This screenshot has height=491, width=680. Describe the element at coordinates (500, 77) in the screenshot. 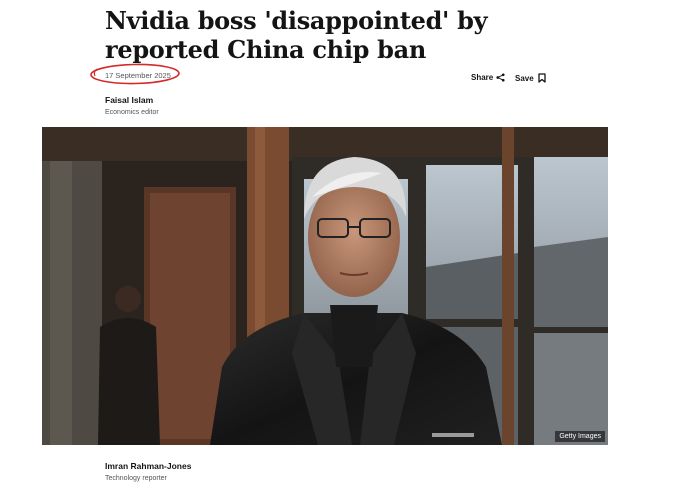

I see `share-icon` at that location.